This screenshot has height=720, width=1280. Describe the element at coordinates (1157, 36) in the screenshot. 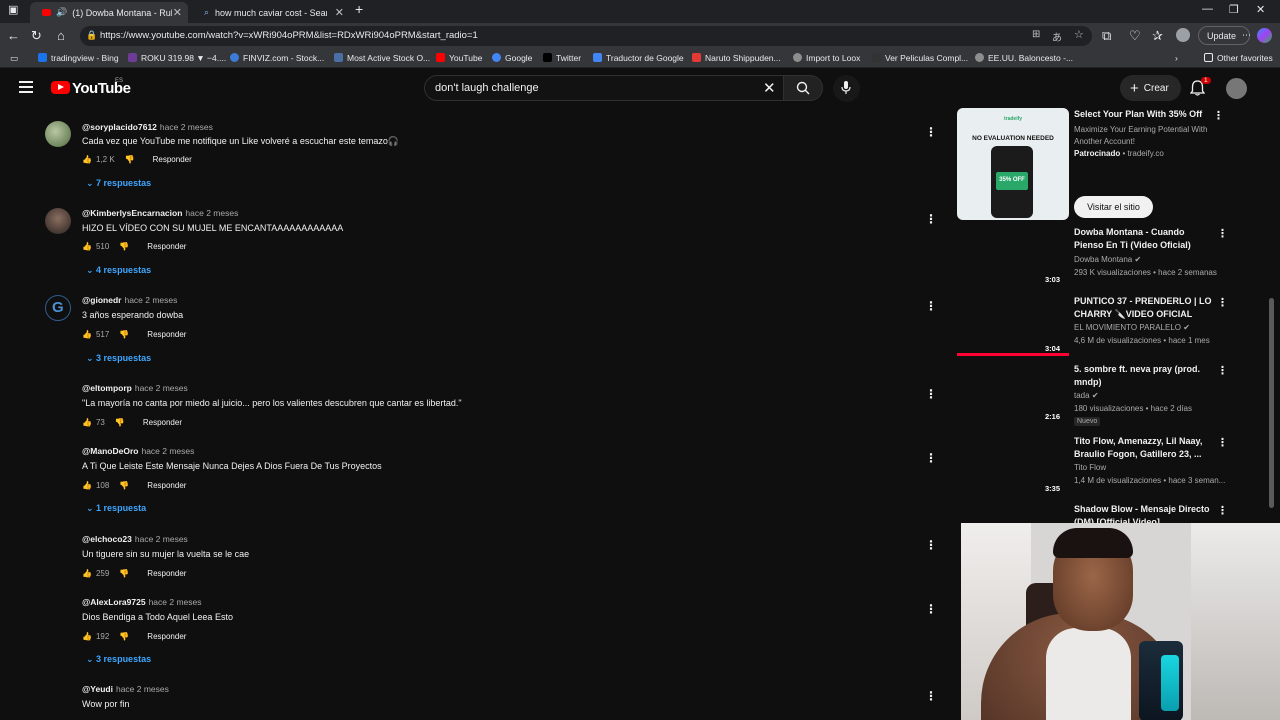

I see `favorites-icon: ✰` at that location.